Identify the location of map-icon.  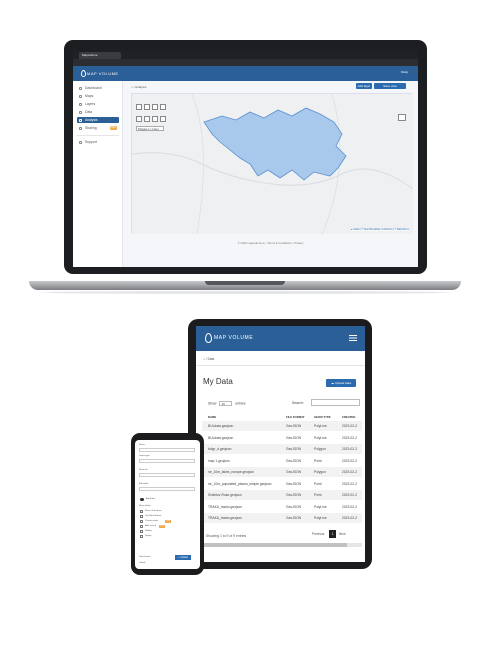
(80, 96).